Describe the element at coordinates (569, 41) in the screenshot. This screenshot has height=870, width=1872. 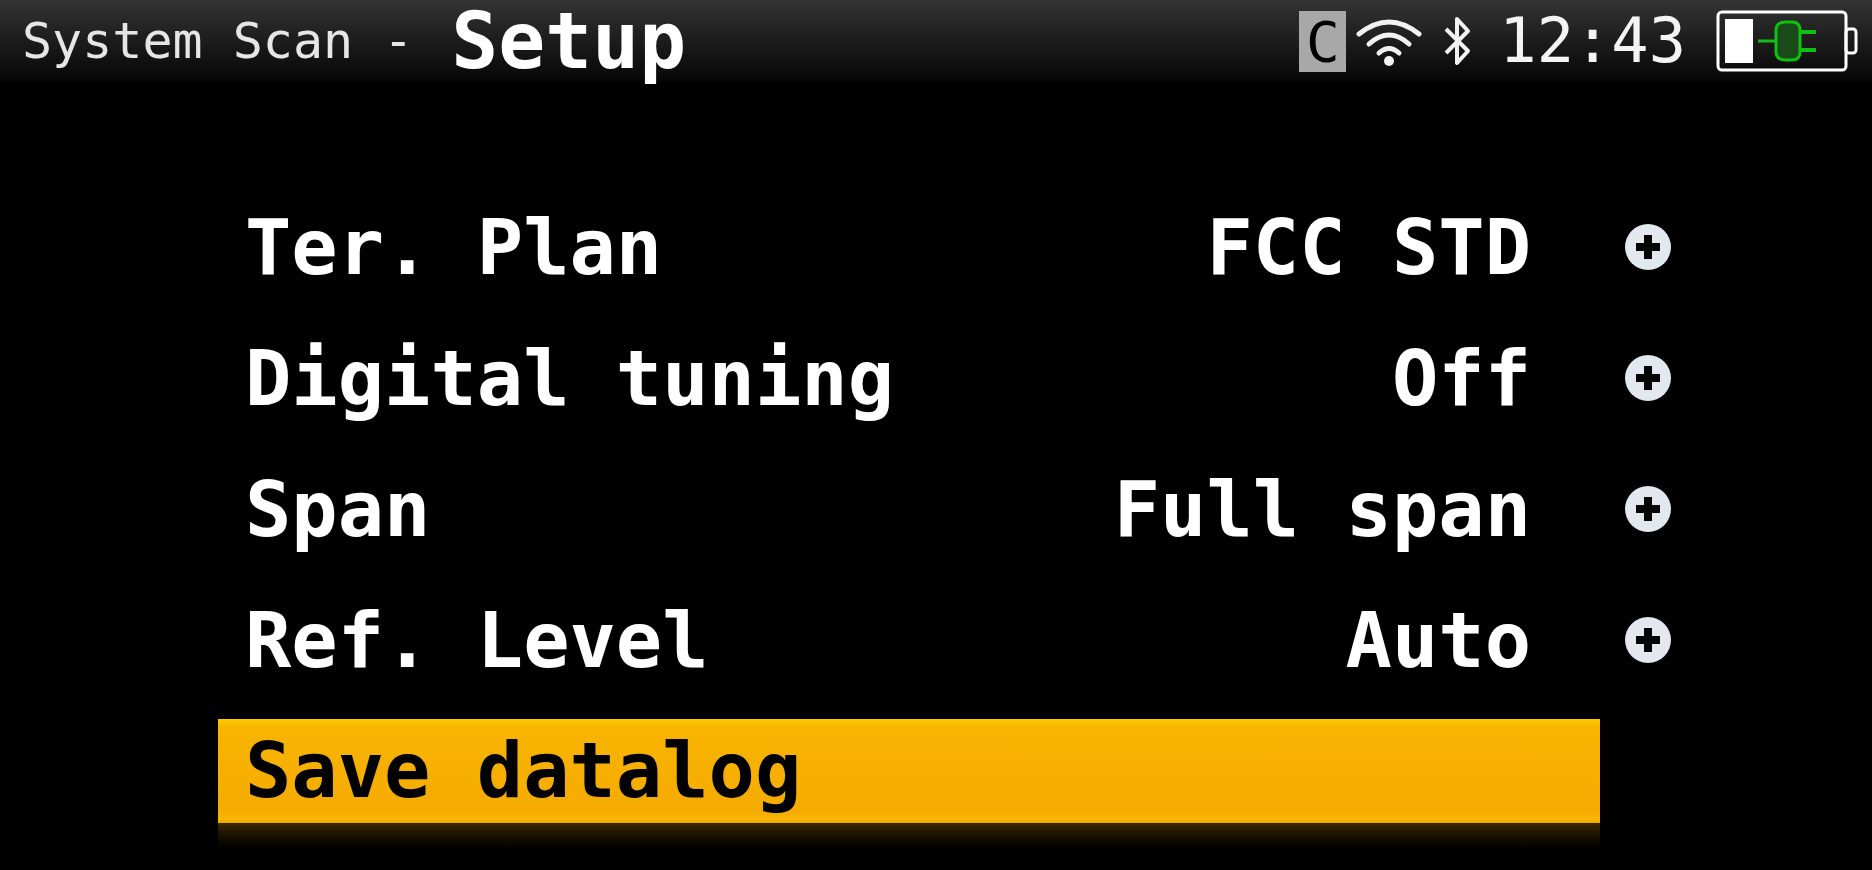
I see `screen-title: Setup` at that location.